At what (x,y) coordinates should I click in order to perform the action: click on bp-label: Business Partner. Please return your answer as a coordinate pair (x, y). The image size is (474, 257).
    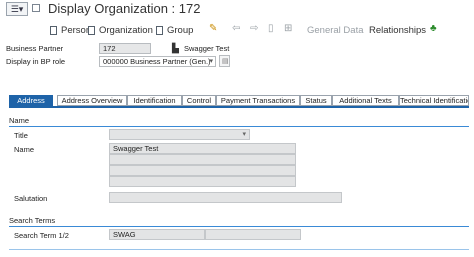
    Looking at the image, I should click on (35, 48).